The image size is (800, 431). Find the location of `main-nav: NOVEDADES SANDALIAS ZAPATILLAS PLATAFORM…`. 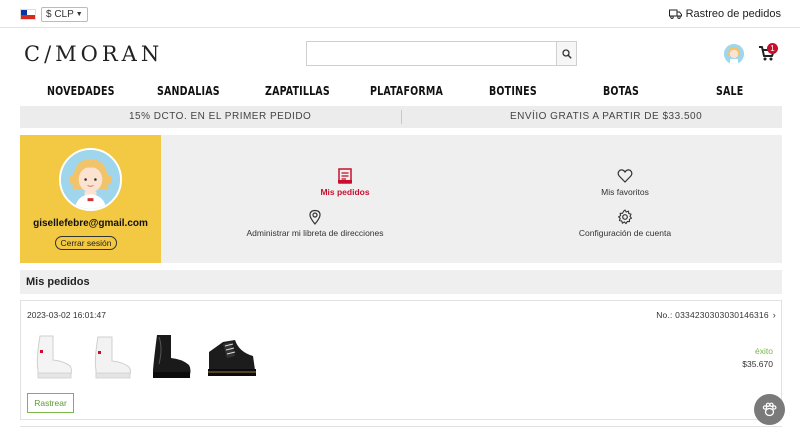

main-nav: NOVEDADES SANDALIAS ZAPATILLAS PLATAFORM… is located at coordinates (401, 94).